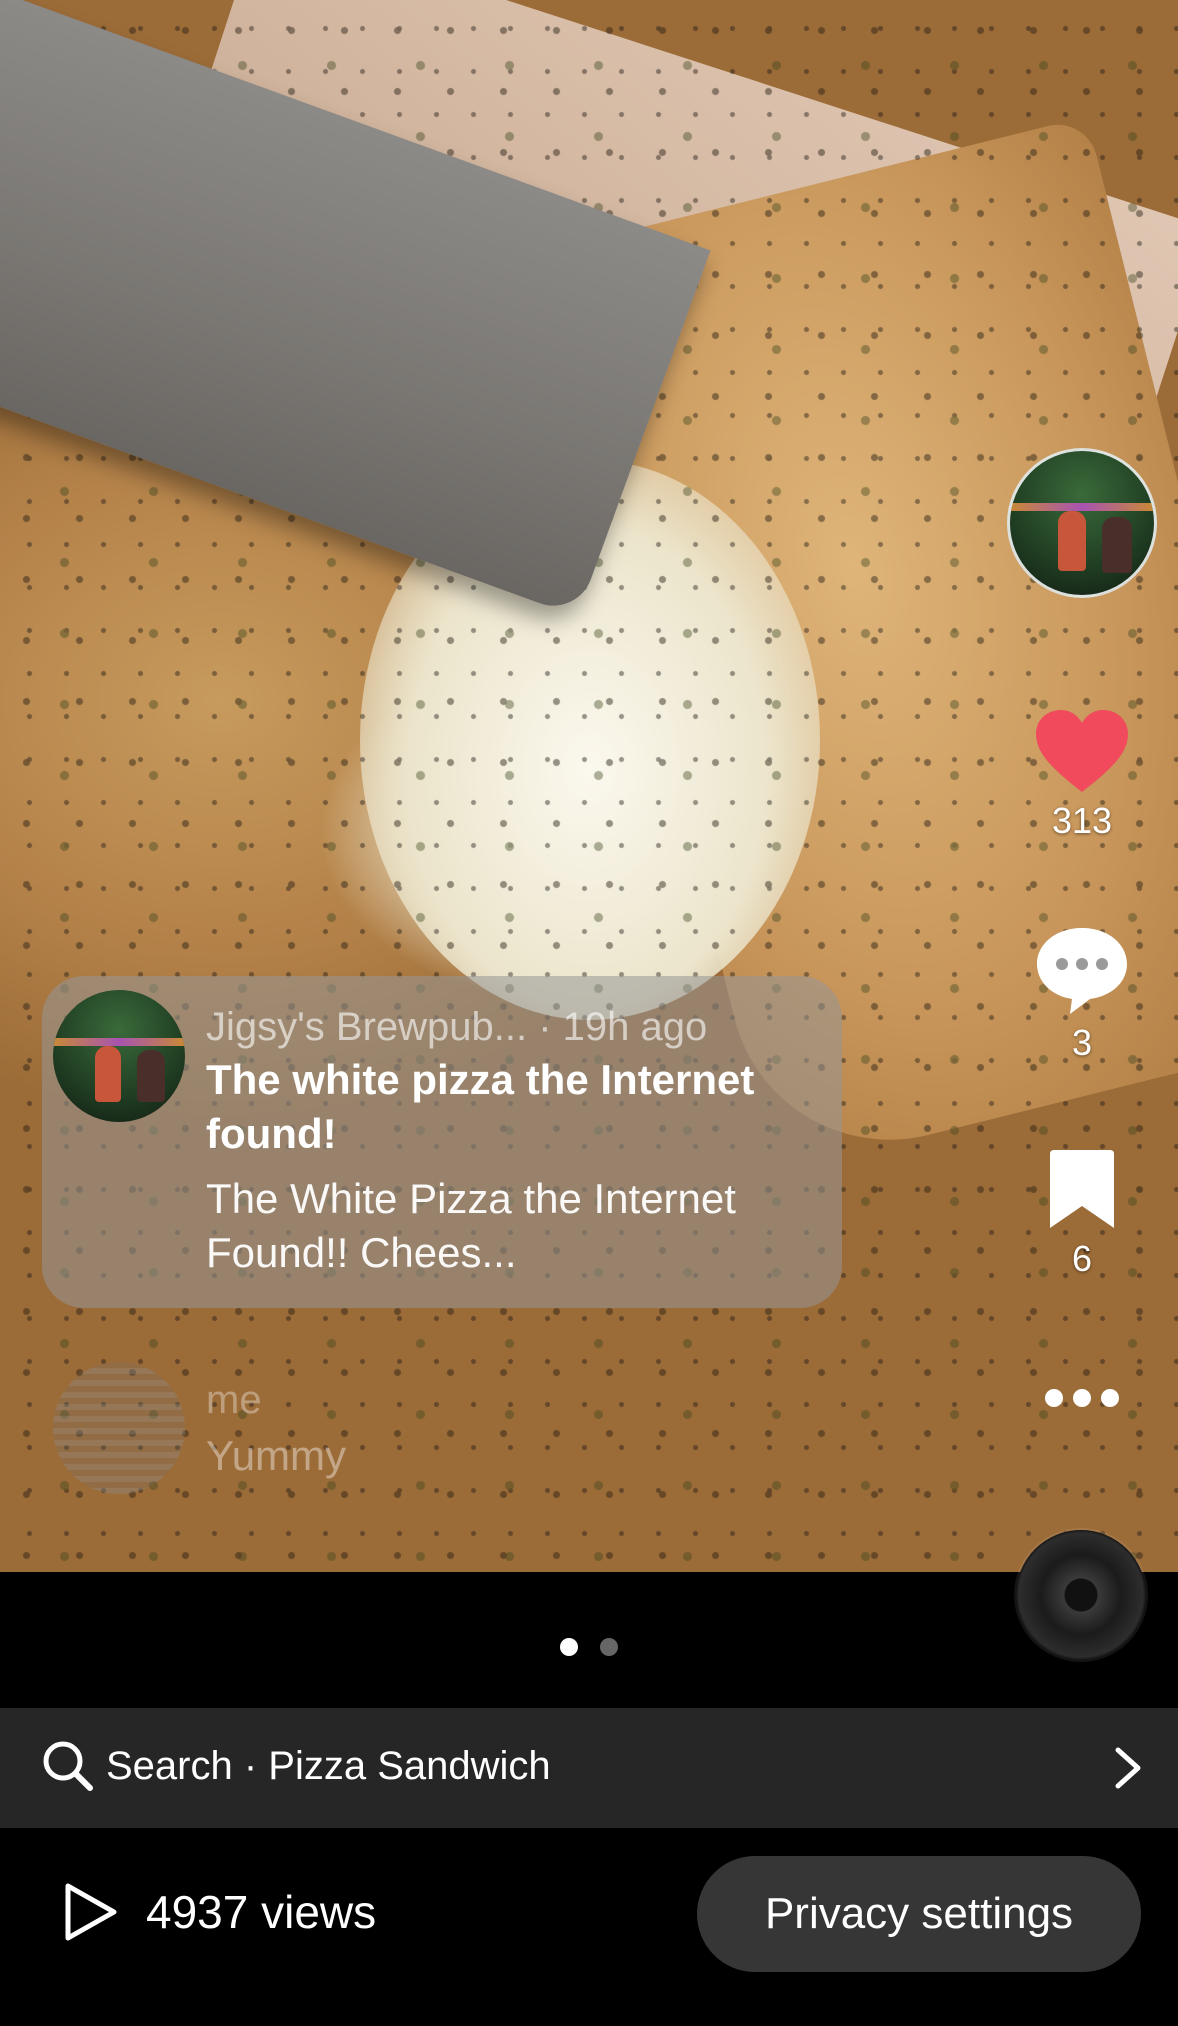 The height and width of the screenshot is (2026, 1178). I want to click on post-author-avatar, so click(119, 1056).